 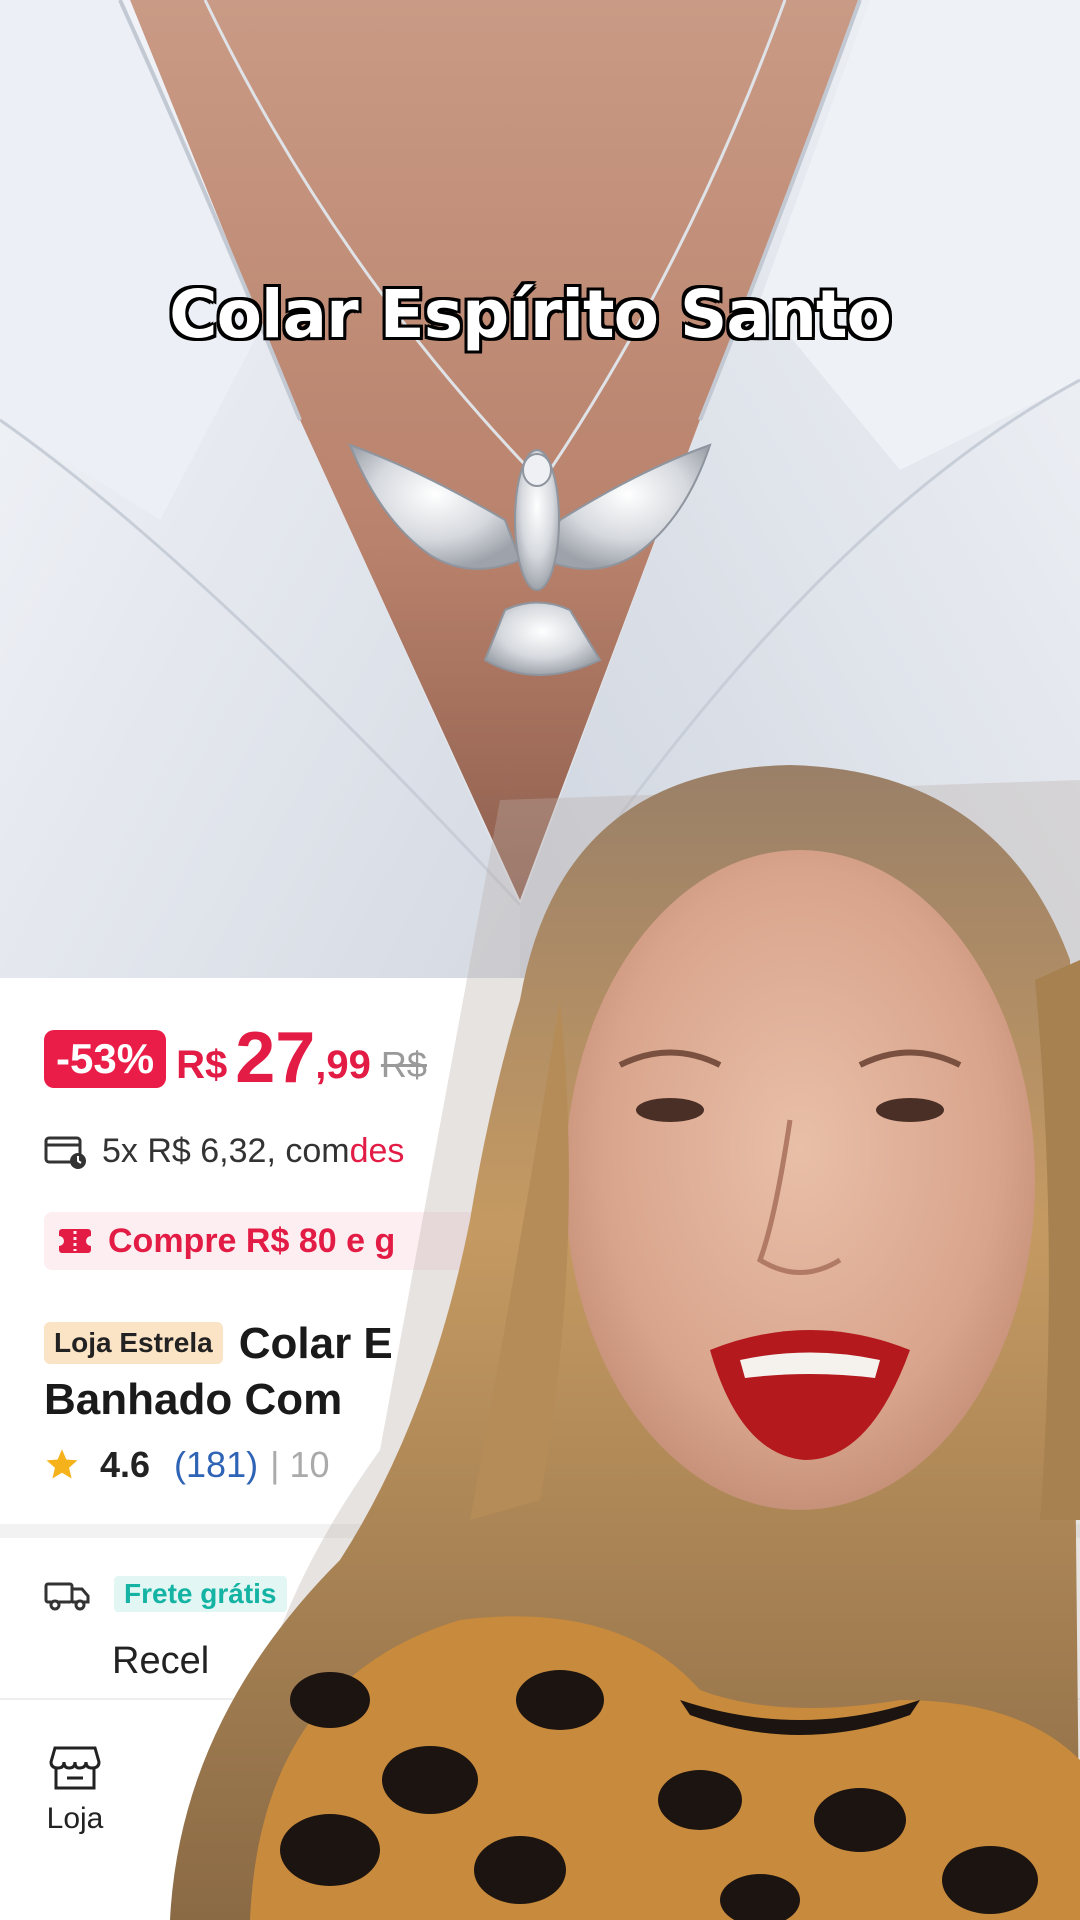 I want to click on rating-row: 4.6 (181) | 10, so click(x=187, y=1465).